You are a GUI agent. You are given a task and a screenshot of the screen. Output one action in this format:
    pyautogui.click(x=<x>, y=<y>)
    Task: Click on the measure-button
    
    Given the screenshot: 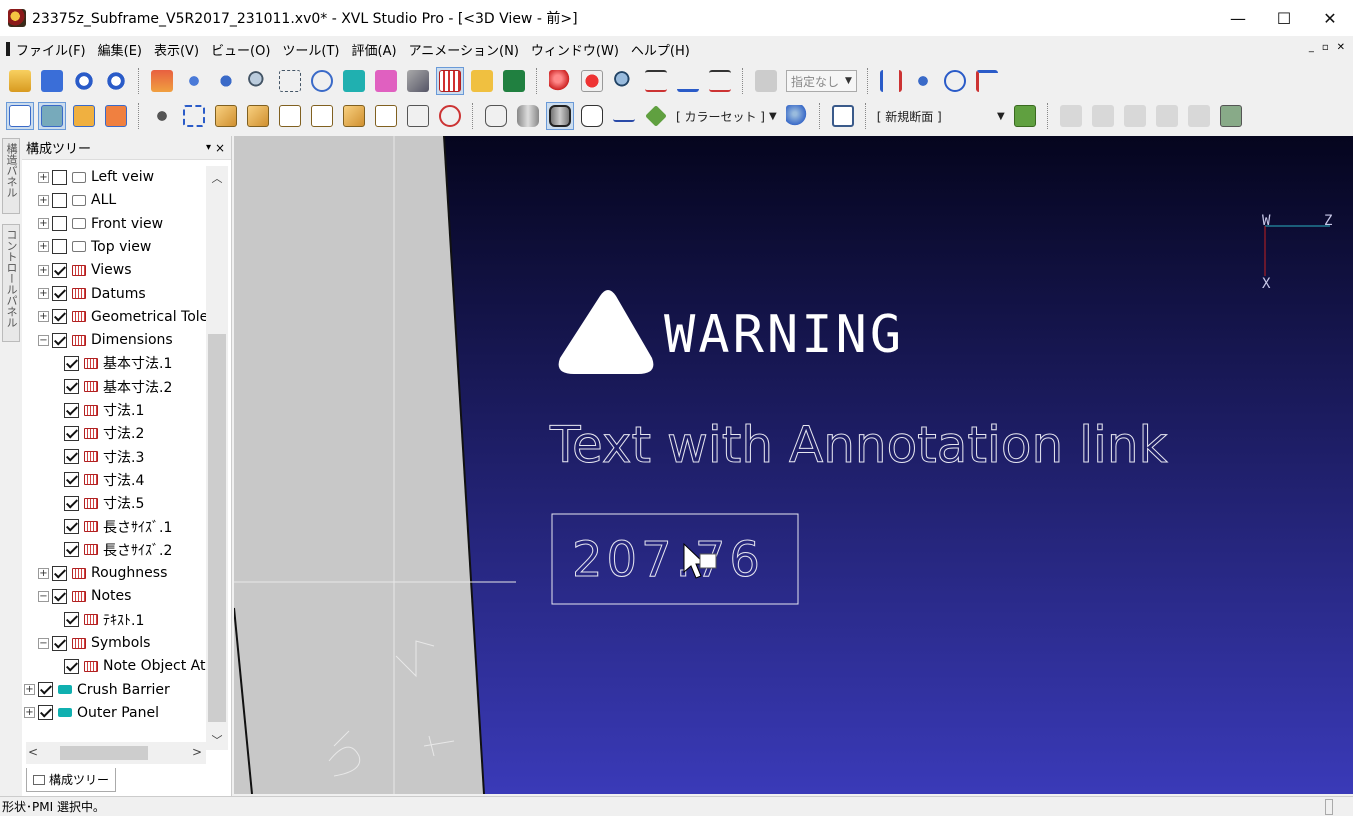 What is the action you would take?
    pyautogui.click(x=354, y=81)
    